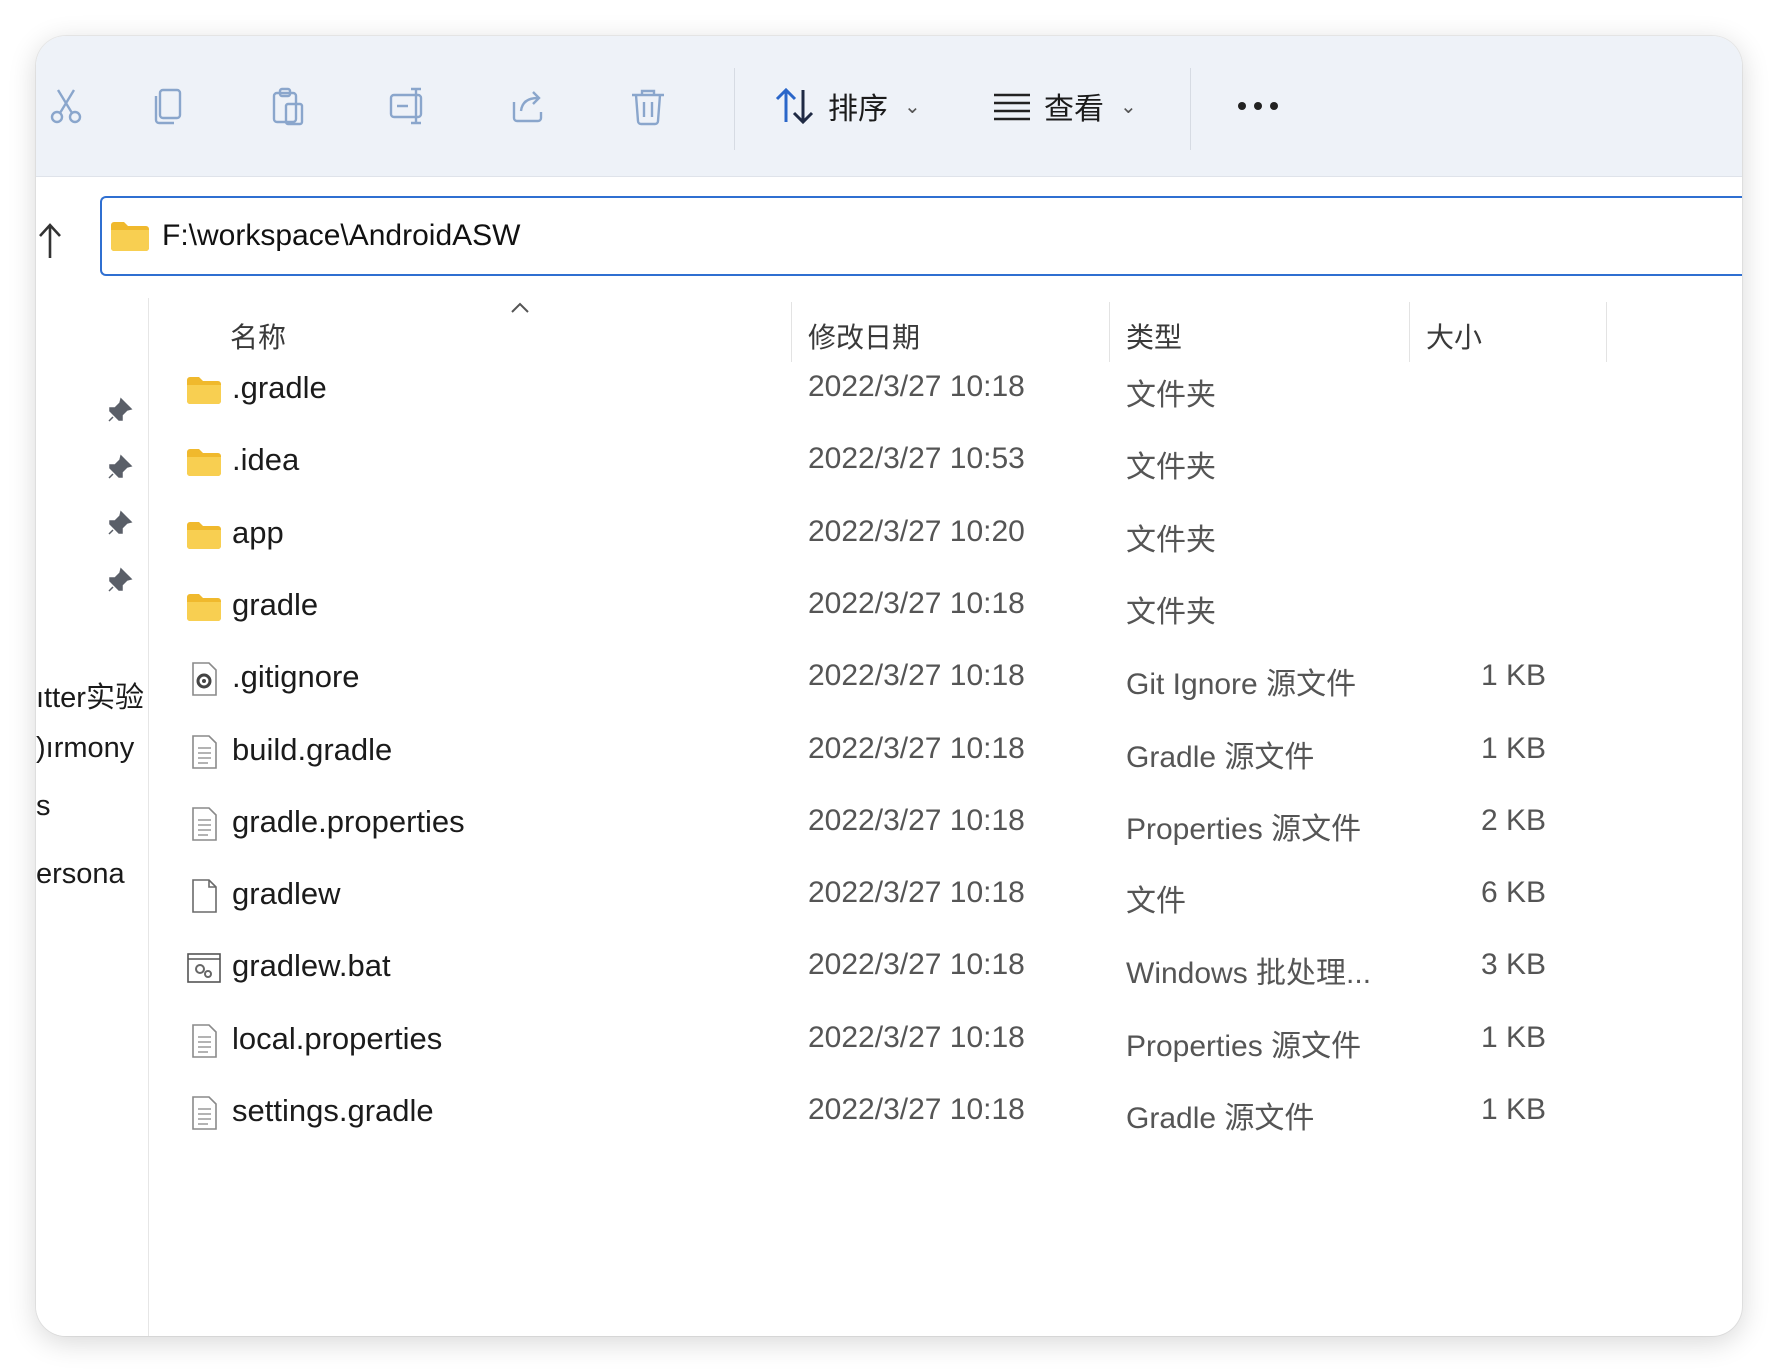 The height and width of the screenshot is (1372, 1778). I want to click on nav-item-4: ersona, so click(90, 874).